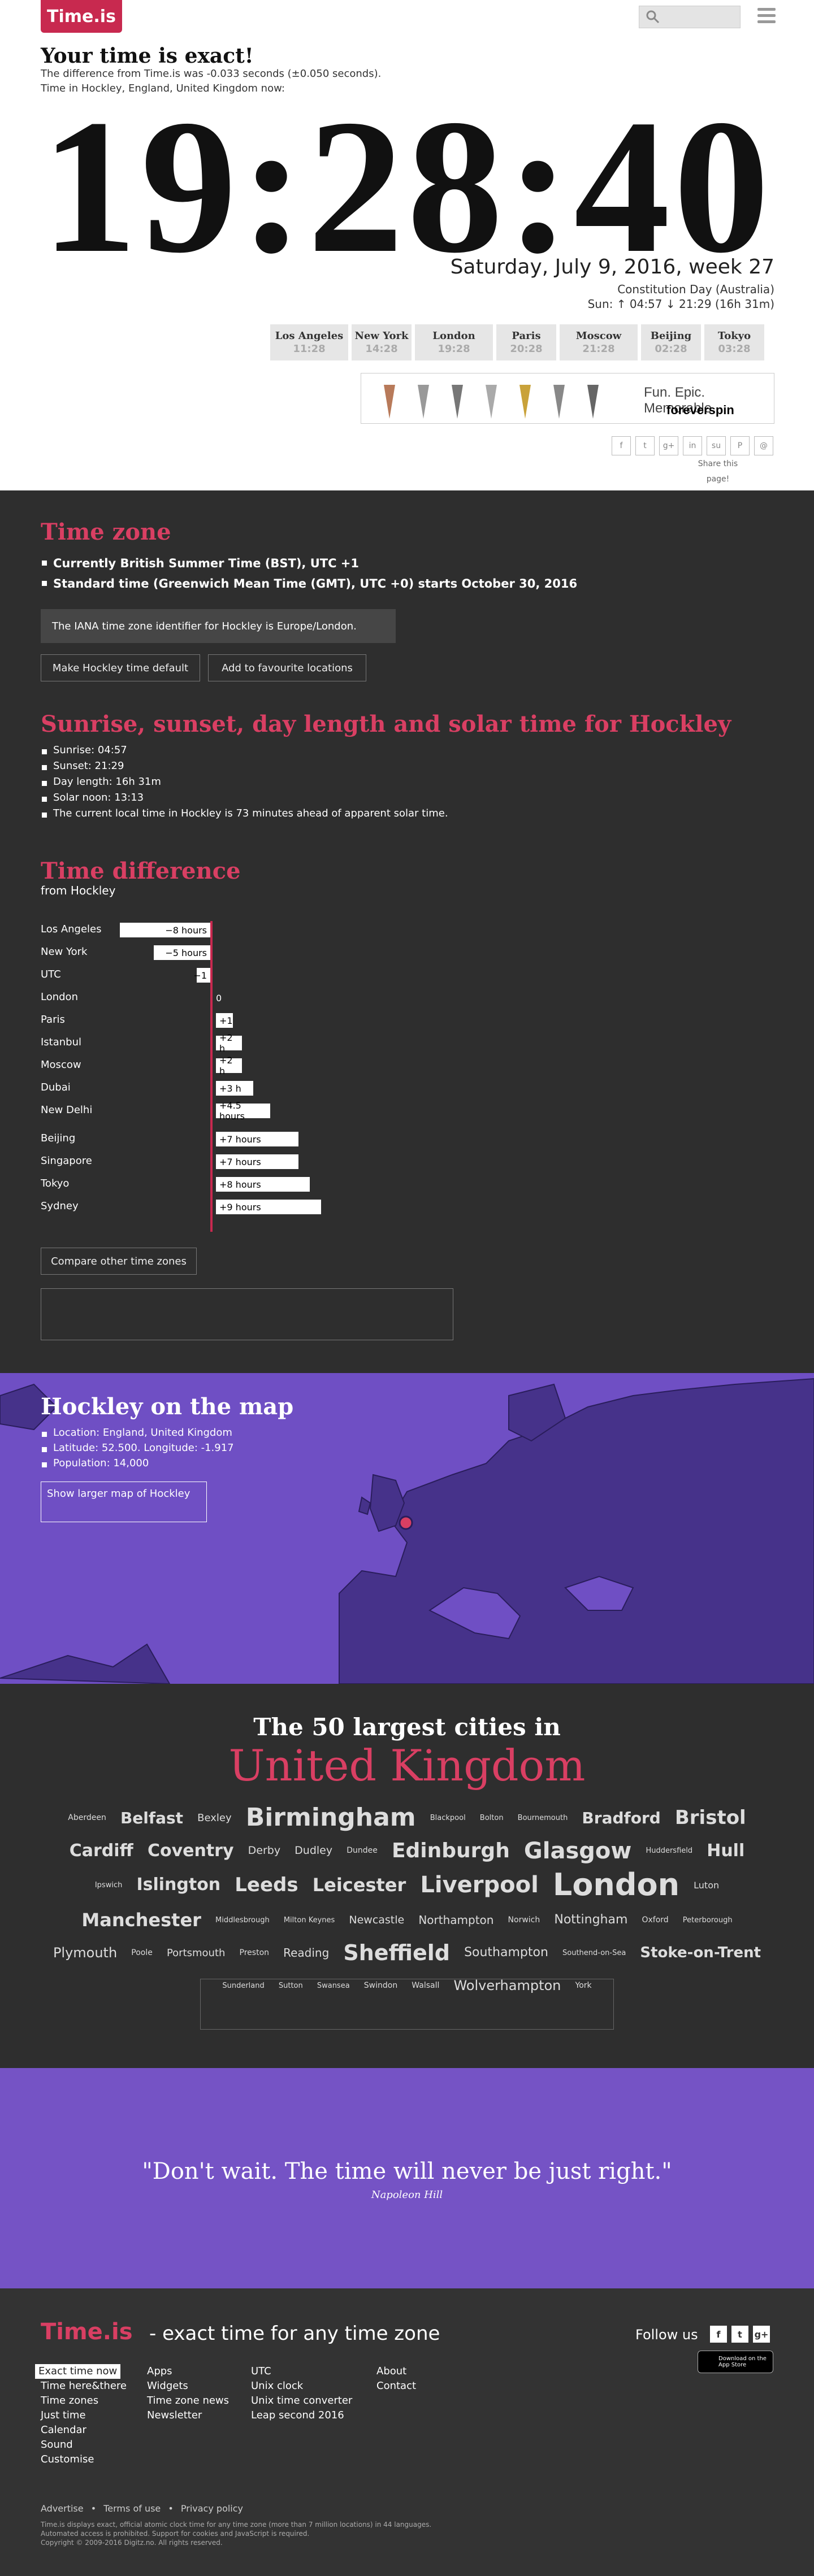 The image size is (814, 2576). What do you see at coordinates (242, 1920) in the screenshot?
I see `city-link: Middlesbrough` at bounding box center [242, 1920].